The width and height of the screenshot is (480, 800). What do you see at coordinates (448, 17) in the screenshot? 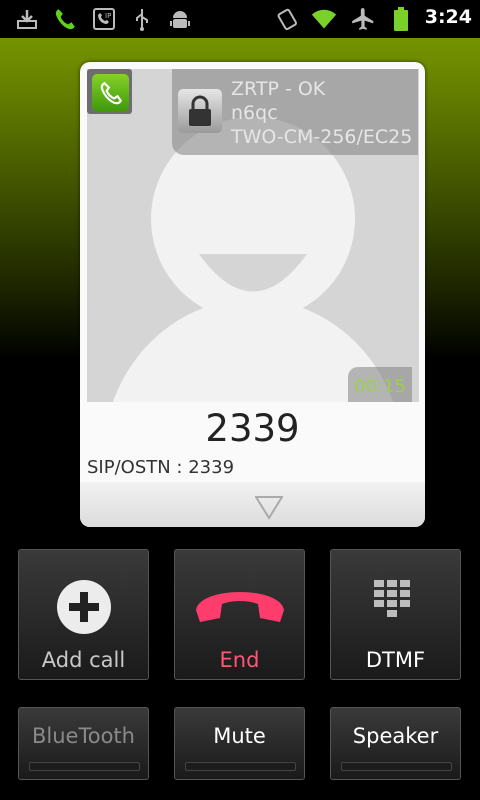
I see `status-time: 3:24` at bounding box center [448, 17].